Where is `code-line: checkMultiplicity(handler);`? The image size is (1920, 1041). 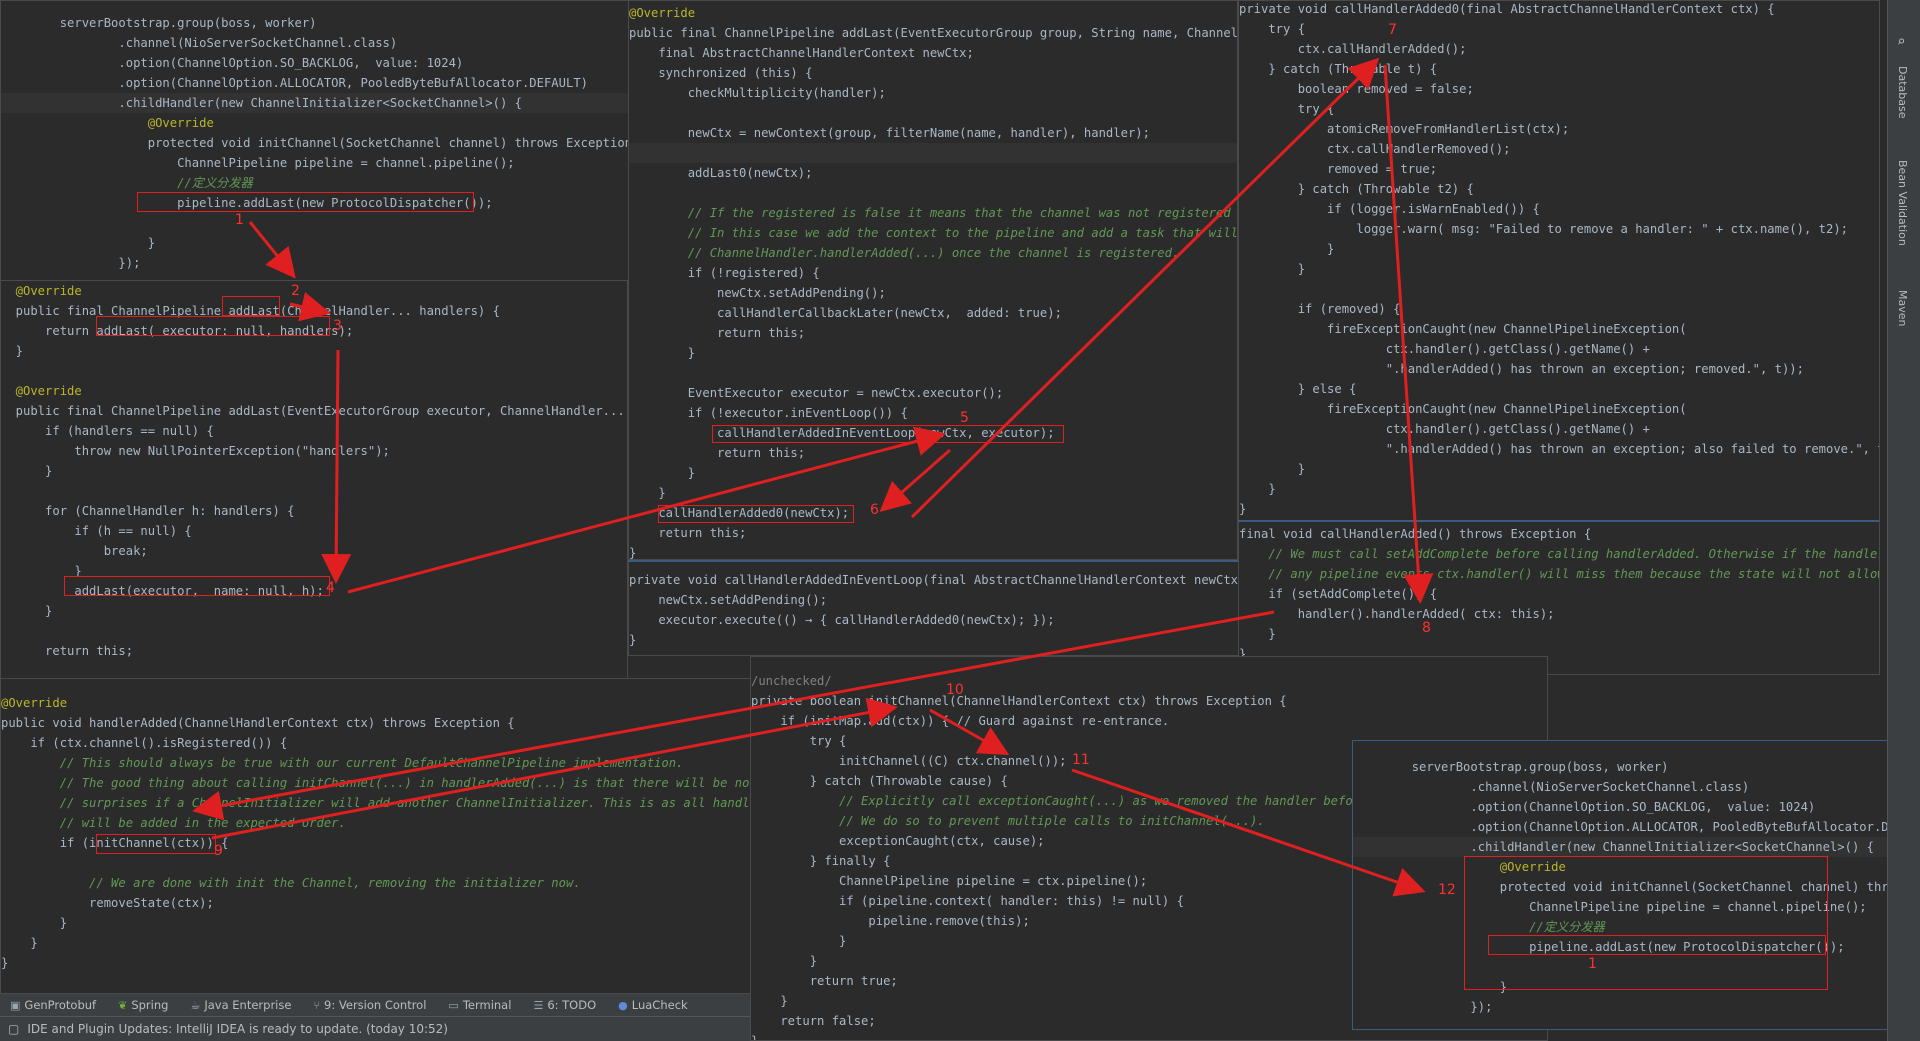
code-line: checkMultiplicity(handler); is located at coordinates (757, 93).